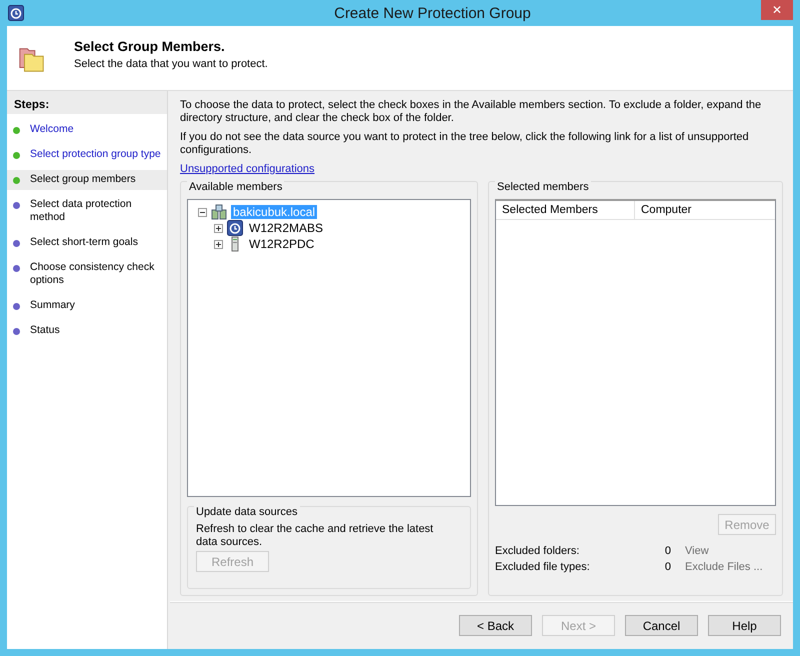 This screenshot has width=800, height=656. Describe the element at coordinates (98, 129) in the screenshot. I see `step-link: Welcome` at that location.